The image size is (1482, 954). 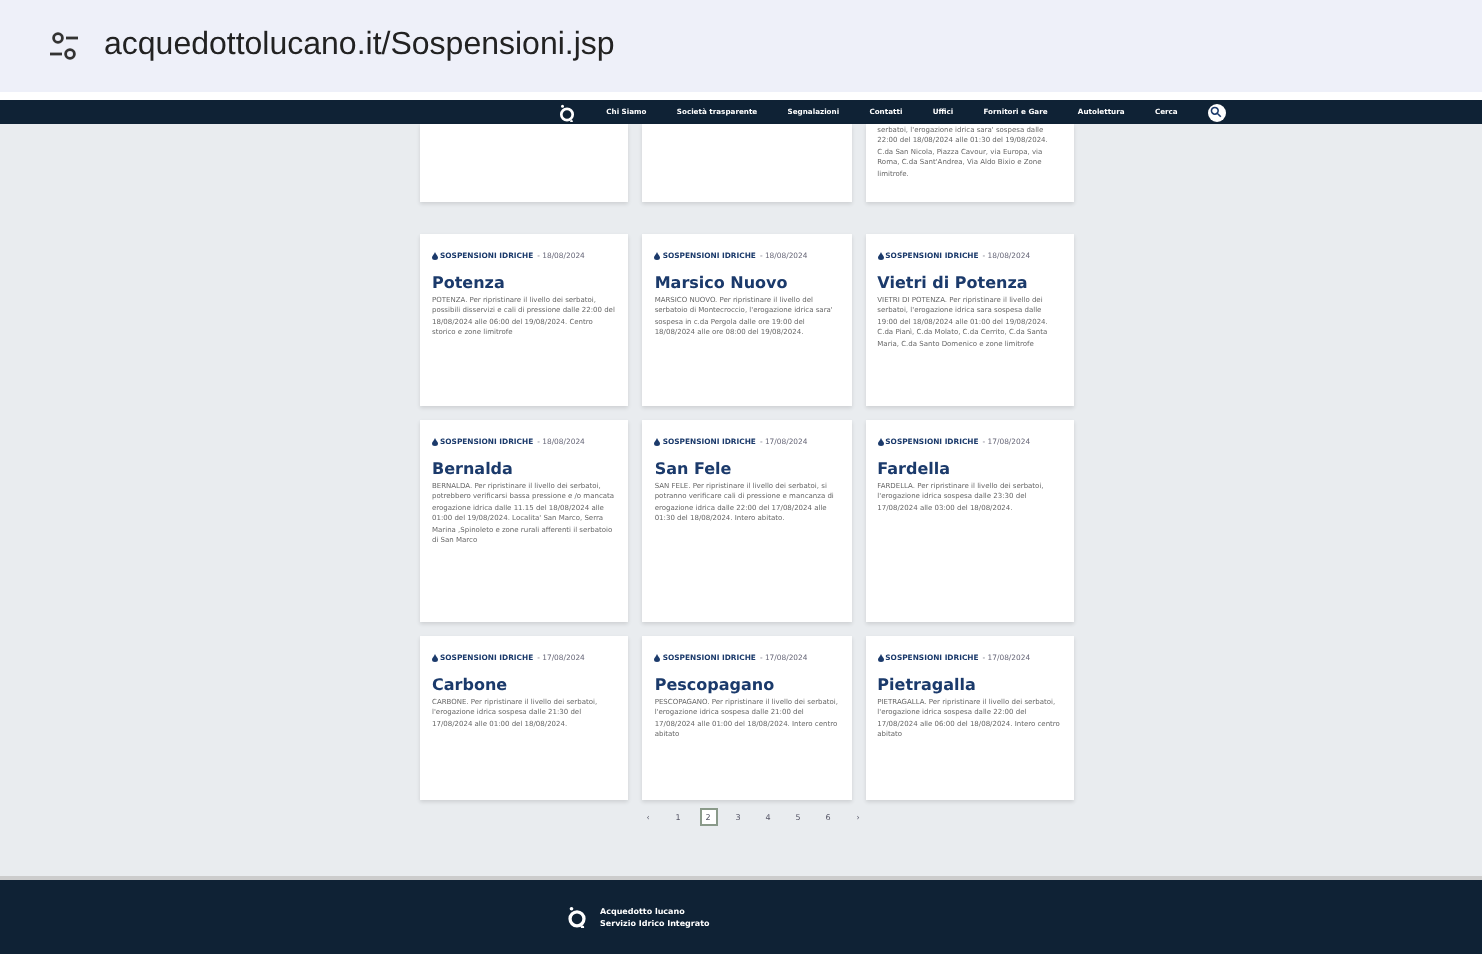 I want to click on url-text: acquedottolucano.it/Sospensioni.jsp, so click(x=359, y=46).